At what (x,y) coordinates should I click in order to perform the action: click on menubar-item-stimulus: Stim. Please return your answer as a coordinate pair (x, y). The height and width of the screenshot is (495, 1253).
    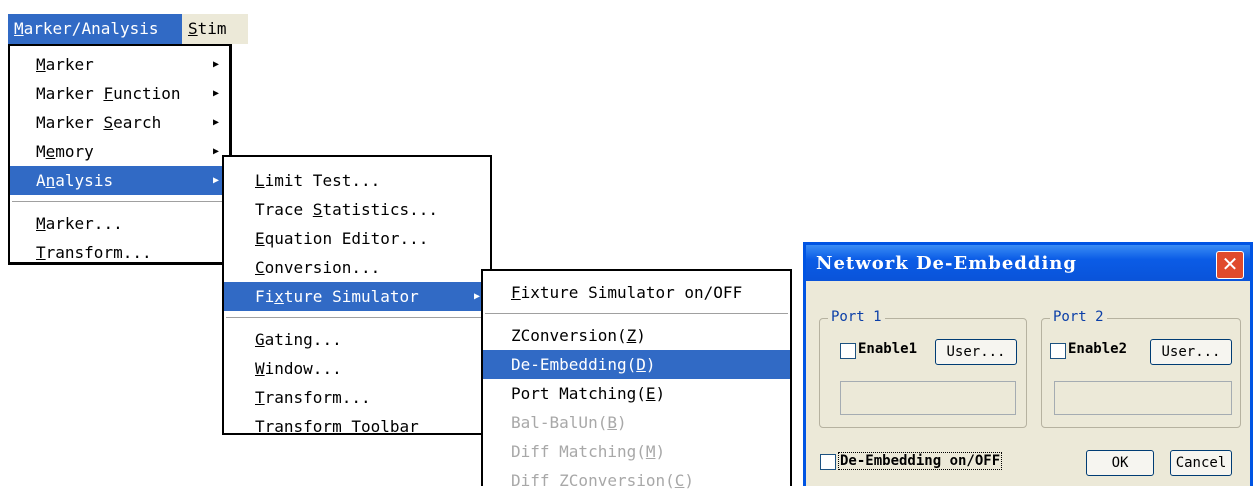
    Looking at the image, I should click on (215, 29).